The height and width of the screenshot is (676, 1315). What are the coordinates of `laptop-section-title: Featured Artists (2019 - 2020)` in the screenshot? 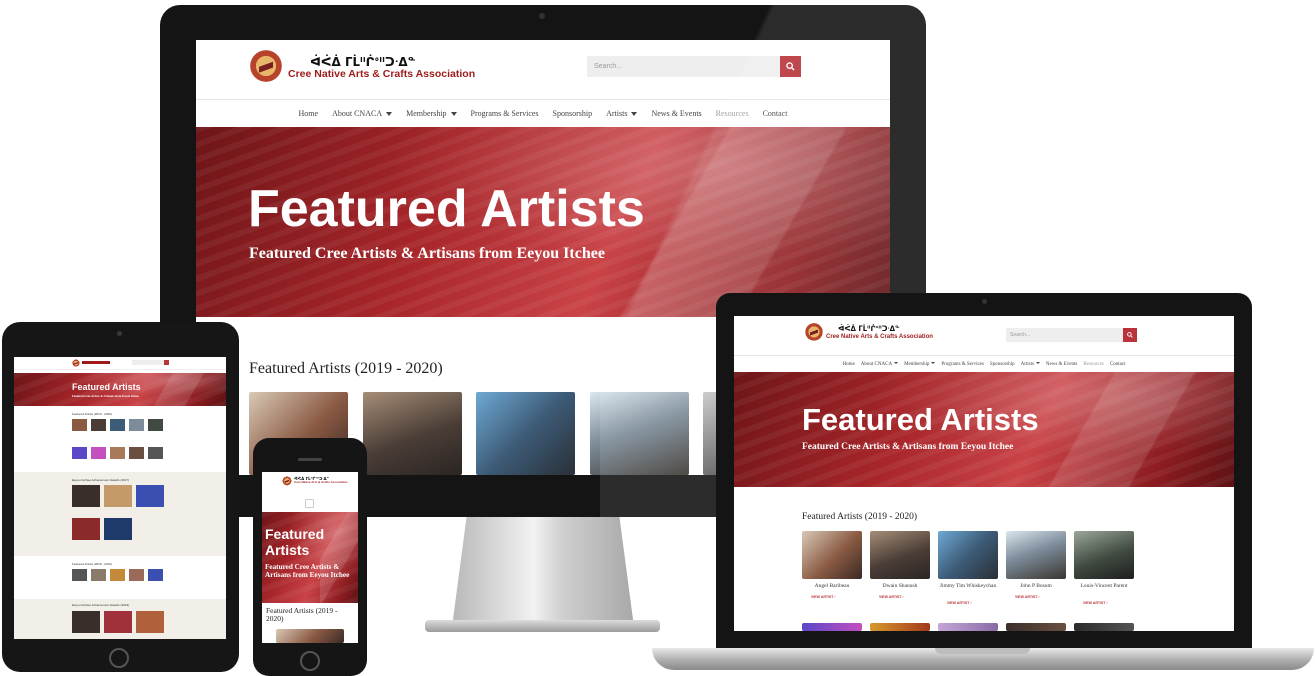 It's located at (860, 517).